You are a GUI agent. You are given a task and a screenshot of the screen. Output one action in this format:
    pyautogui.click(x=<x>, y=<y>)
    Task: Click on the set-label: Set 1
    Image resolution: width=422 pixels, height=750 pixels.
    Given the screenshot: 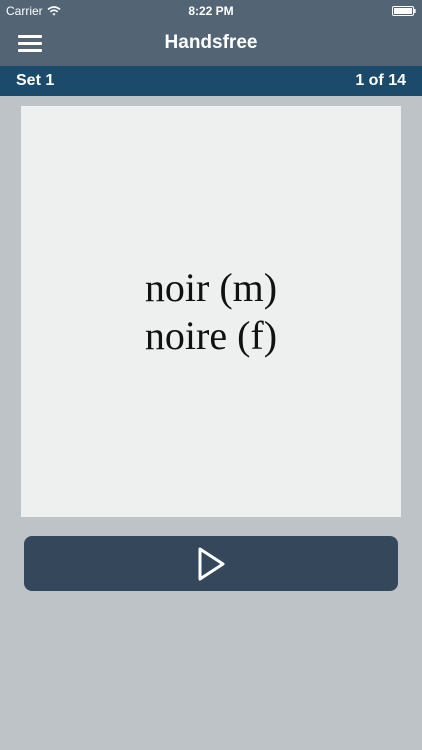 What is the action you would take?
    pyautogui.click(x=35, y=80)
    